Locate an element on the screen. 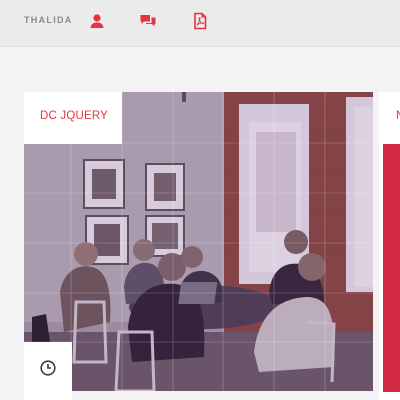 The width and height of the screenshot is (400, 400). top-bar: THALIDA is located at coordinates (200, 23).